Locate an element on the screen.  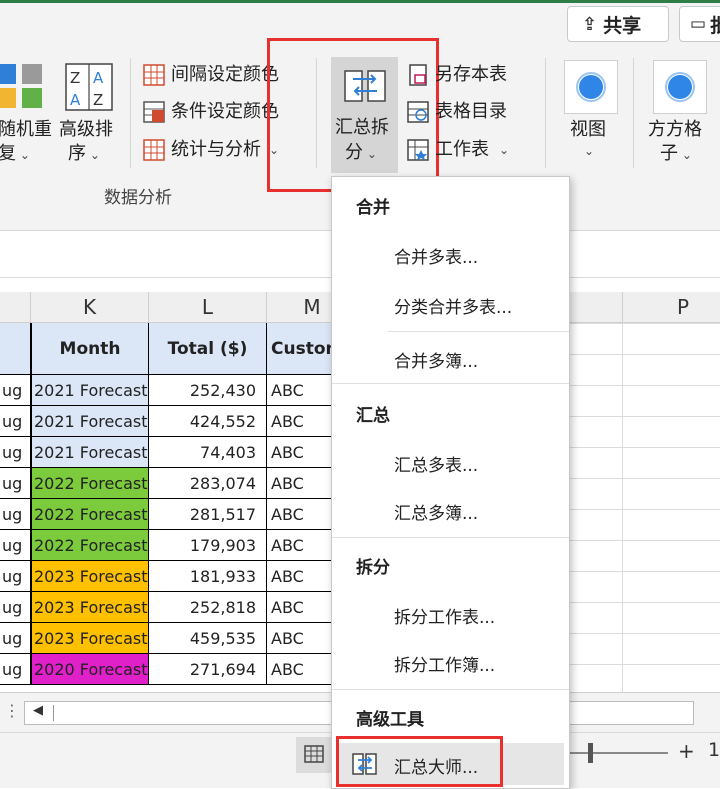
random-repeat-label-1: 随机重 is located at coordinates (26, 129).